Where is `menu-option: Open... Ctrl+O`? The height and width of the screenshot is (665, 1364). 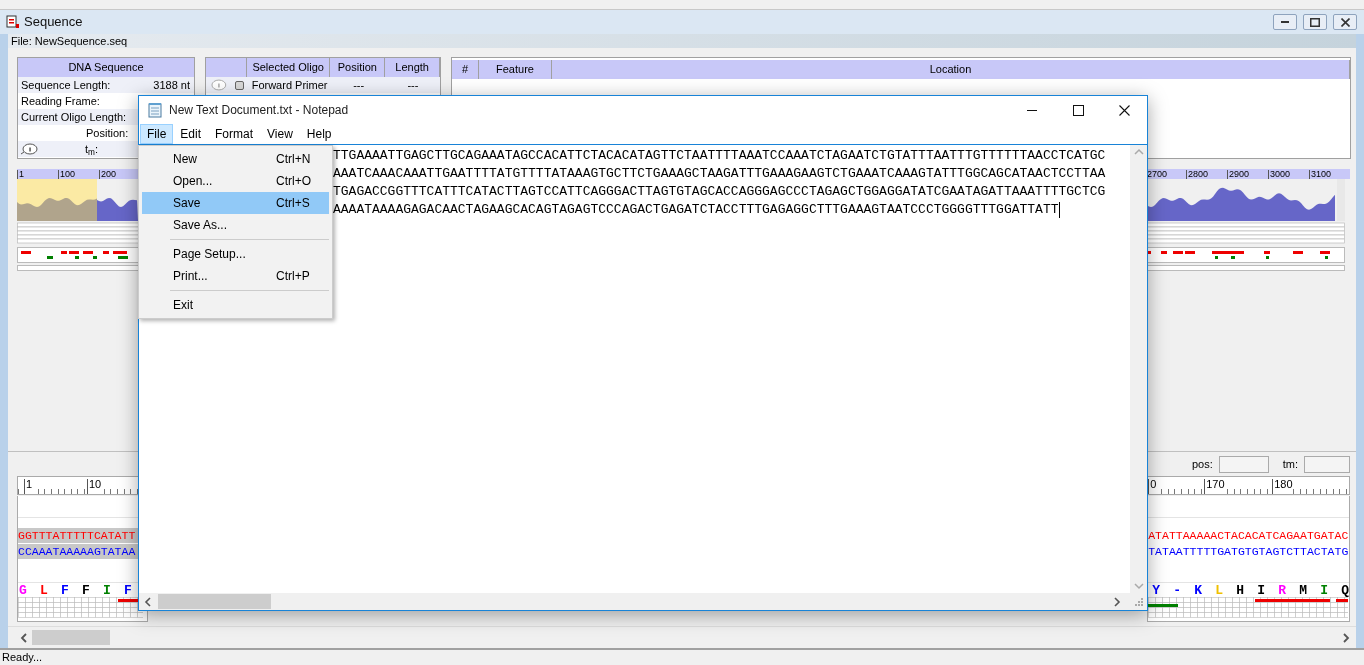
menu-option: Open... Ctrl+O is located at coordinates (235, 181).